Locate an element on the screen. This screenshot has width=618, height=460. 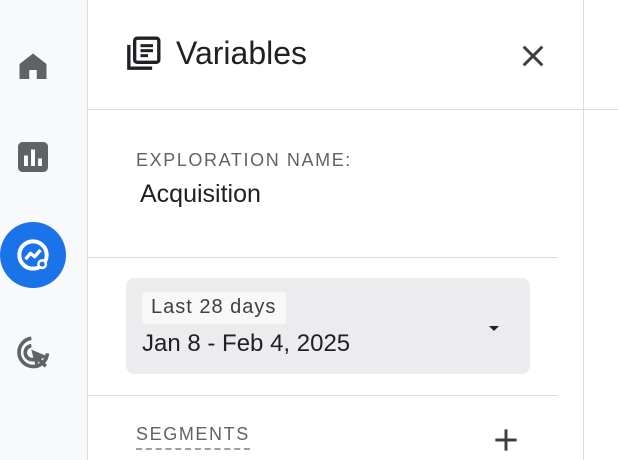
date-preset-chip: Last 28 days is located at coordinates (214, 308).